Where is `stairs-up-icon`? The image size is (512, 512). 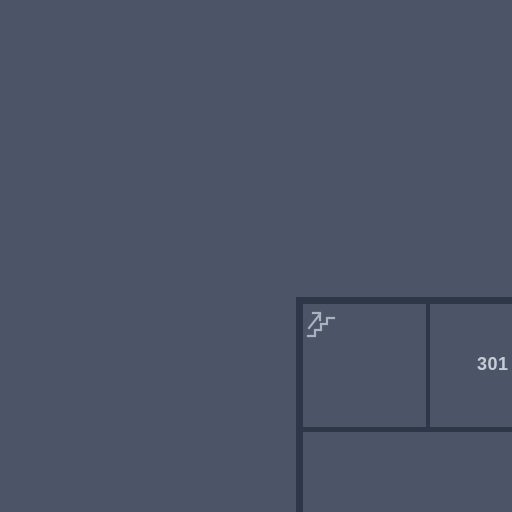
stairs-up-icon is located at coordinates (321, 324).